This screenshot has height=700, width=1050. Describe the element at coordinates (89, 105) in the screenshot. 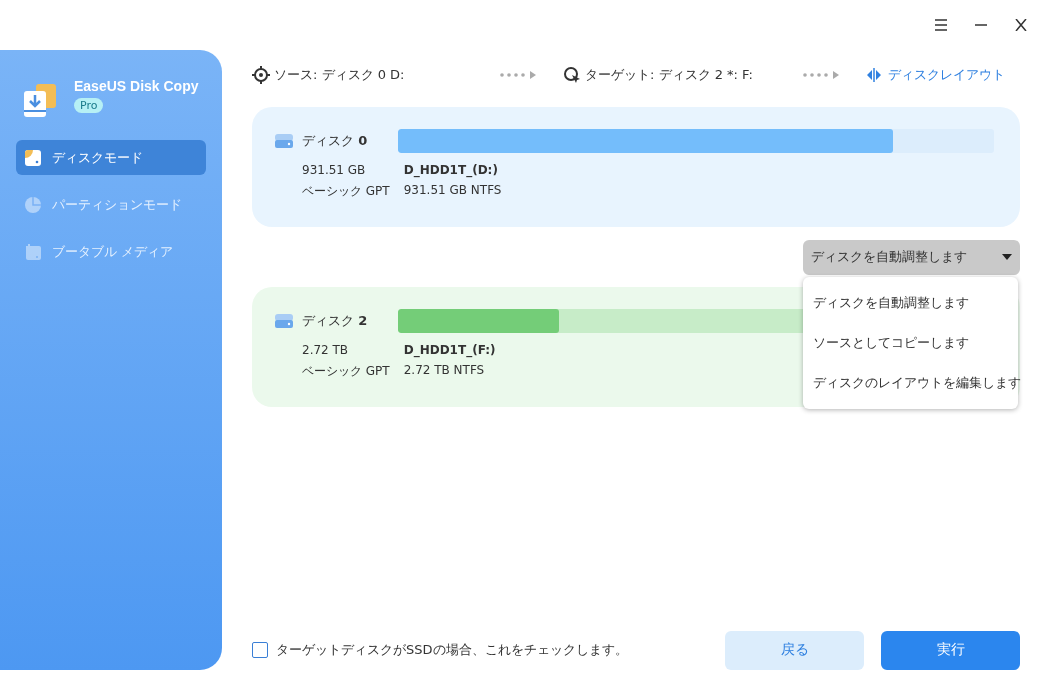

I see `edition-badge: Pro` at that location.